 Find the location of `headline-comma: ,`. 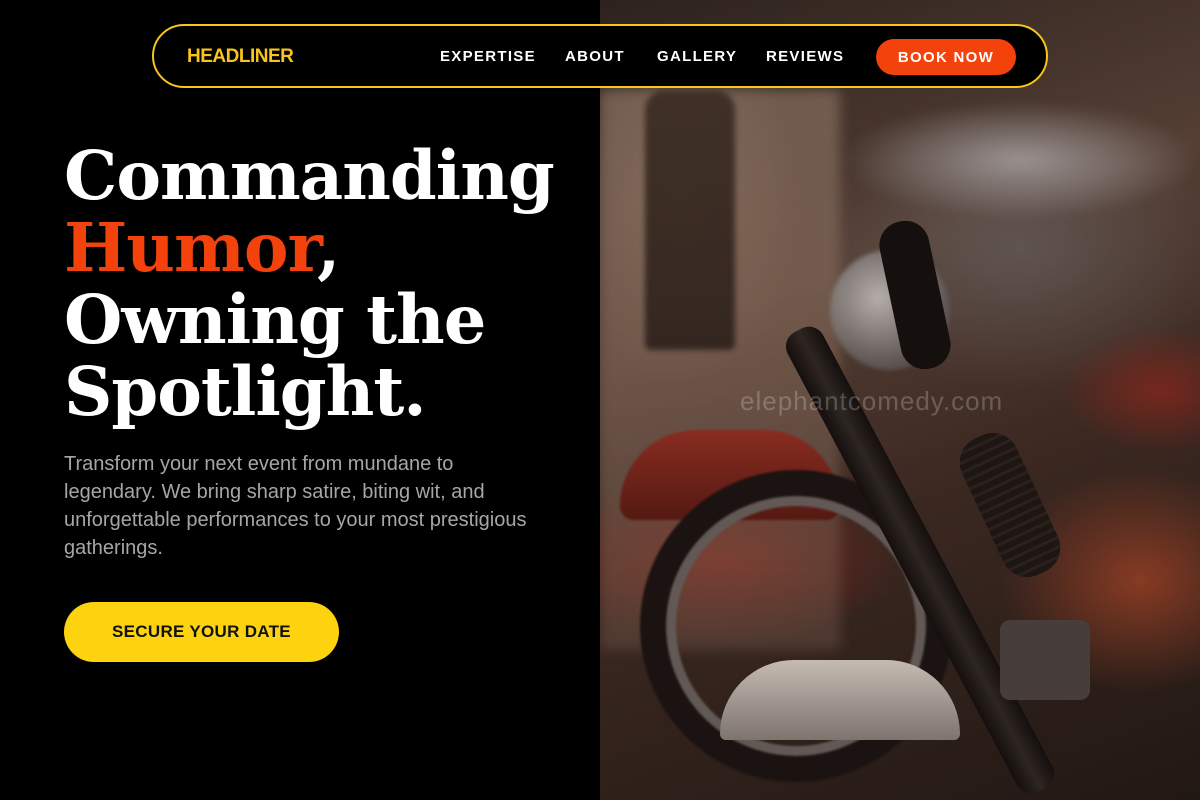

headline-comma: , is located at coordinates (328, 247).